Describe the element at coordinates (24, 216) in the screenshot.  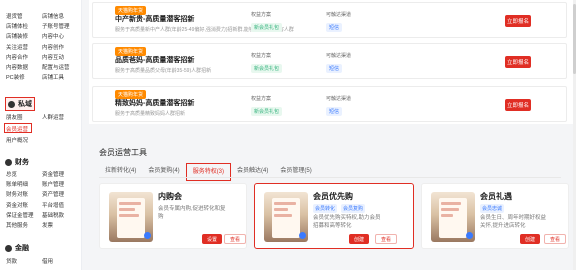
I see `sidebar-item: 保证金管理` at that location.